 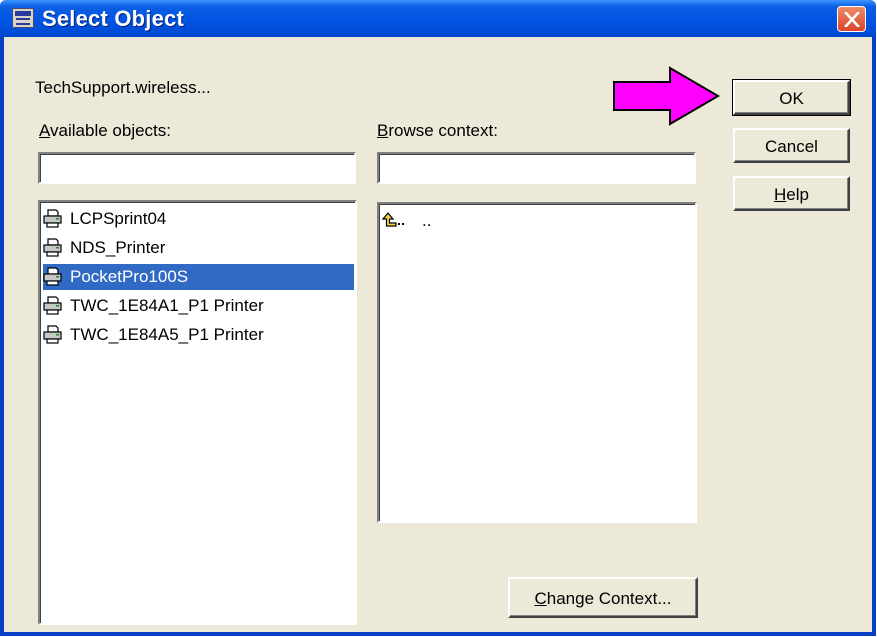 I want to click on list-item-label: LCPSprint04, so click(x=118, y=218).